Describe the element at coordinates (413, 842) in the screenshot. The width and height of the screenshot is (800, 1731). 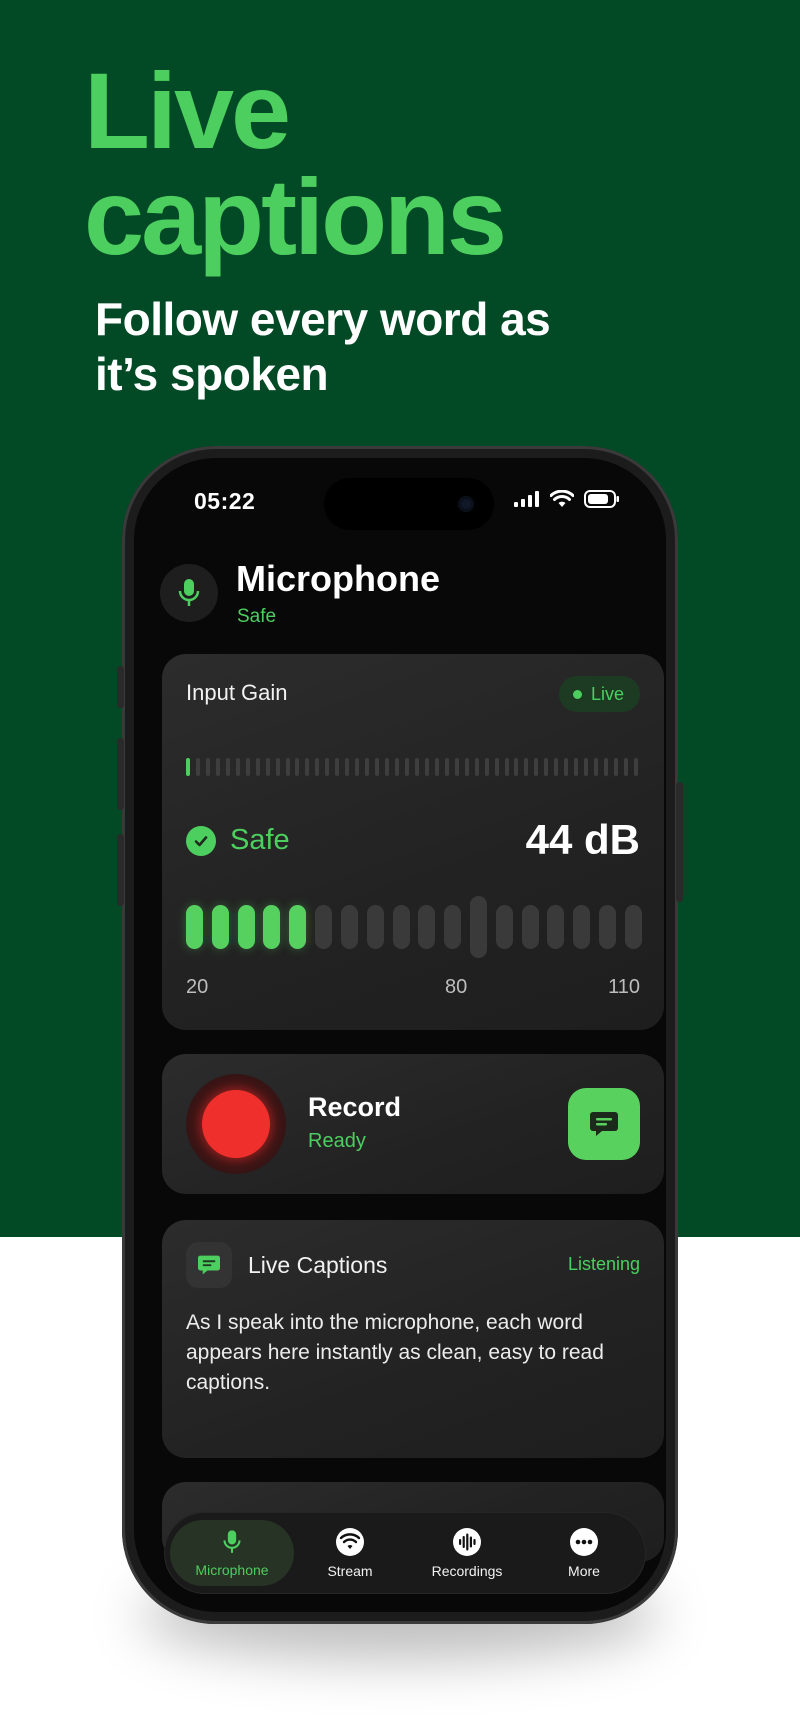
I see `input-gain-card: Input Gain Live Safe 44 dB 20 80 110` at that location.